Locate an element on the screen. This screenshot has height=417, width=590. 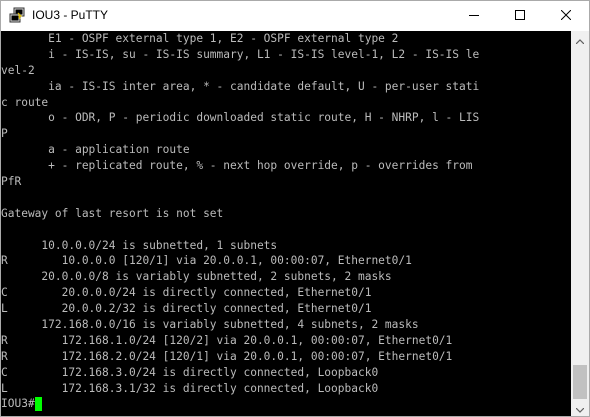
scroll-down-button is located at coordinates (580, 408).